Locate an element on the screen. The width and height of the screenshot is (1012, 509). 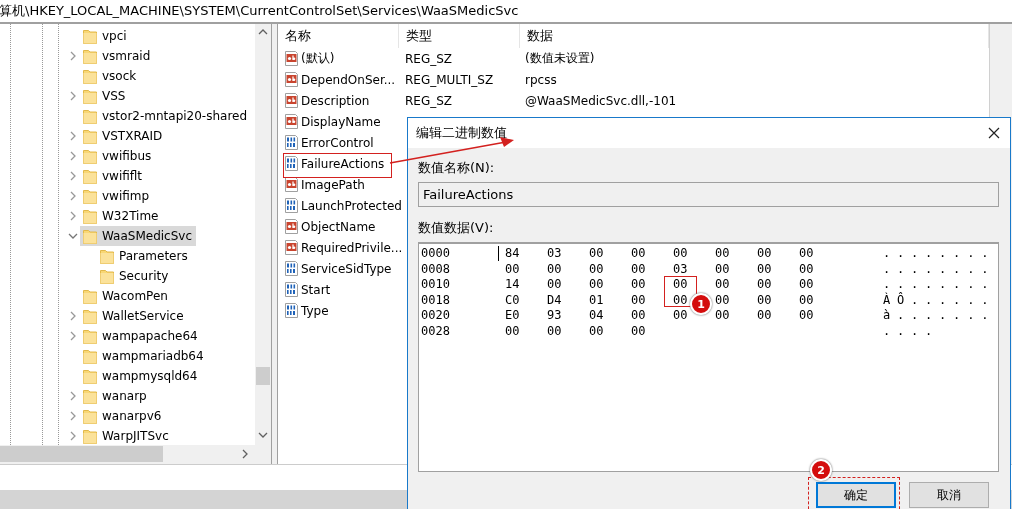
tree-item: vwifibus is located at coordinates (127, 156).